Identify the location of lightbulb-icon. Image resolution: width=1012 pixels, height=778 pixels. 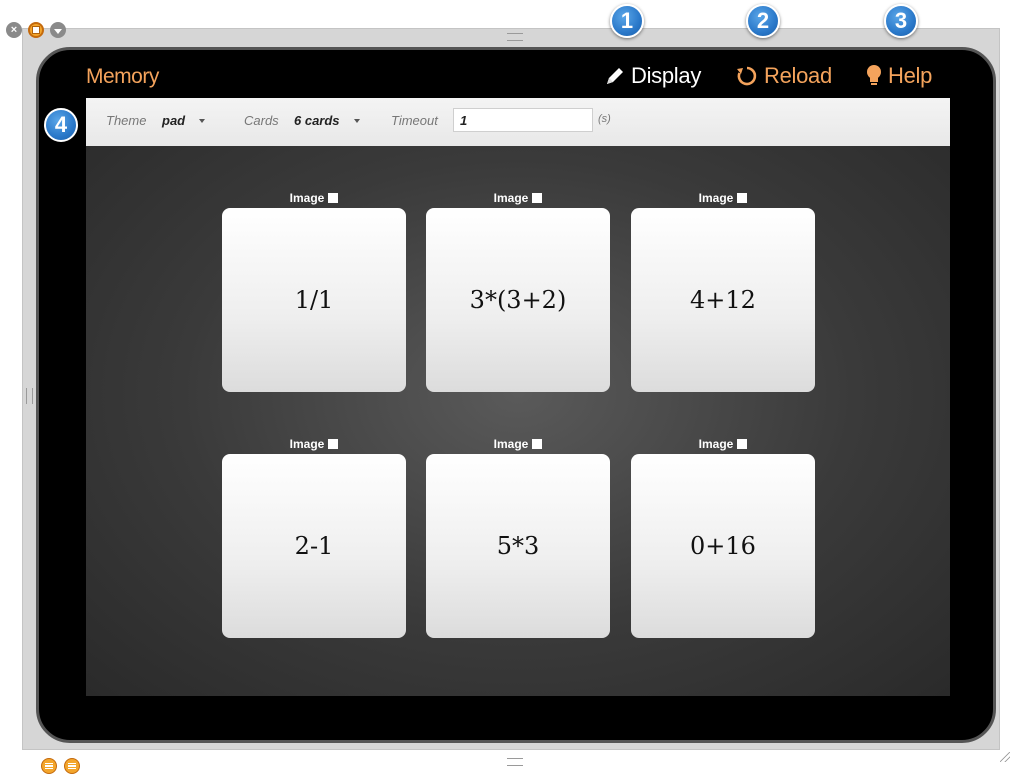
(874, 76).